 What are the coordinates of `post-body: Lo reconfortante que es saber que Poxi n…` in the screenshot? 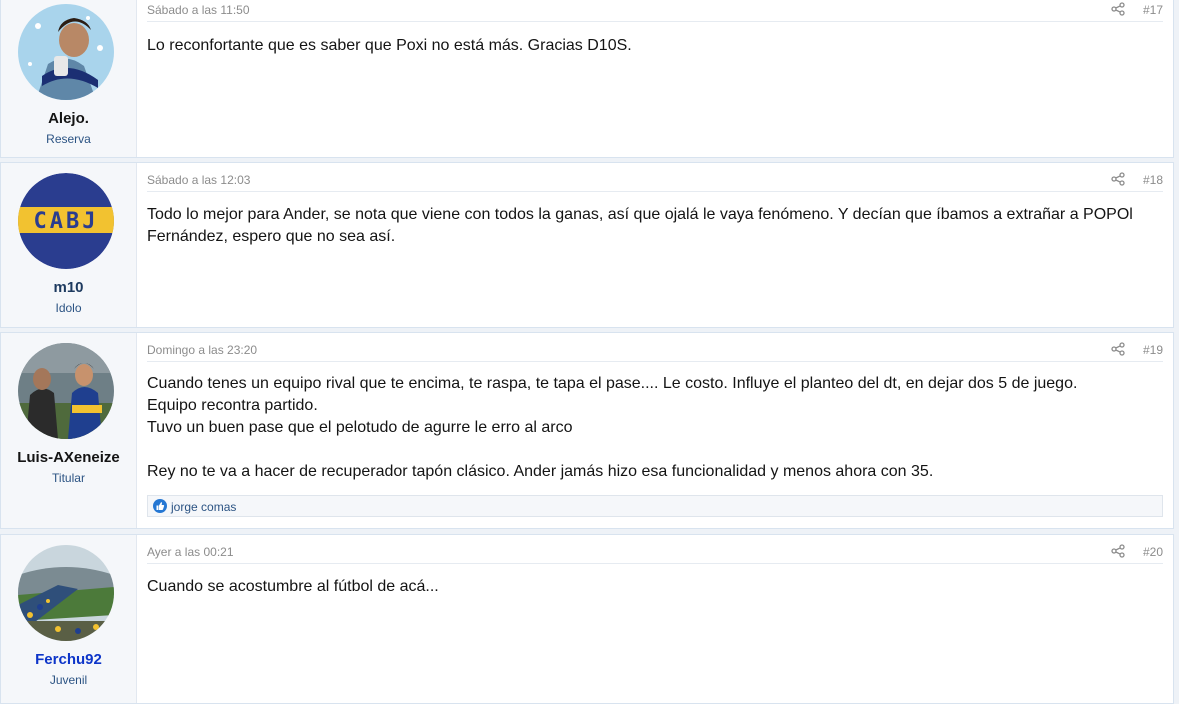 It's located at (653, 46).